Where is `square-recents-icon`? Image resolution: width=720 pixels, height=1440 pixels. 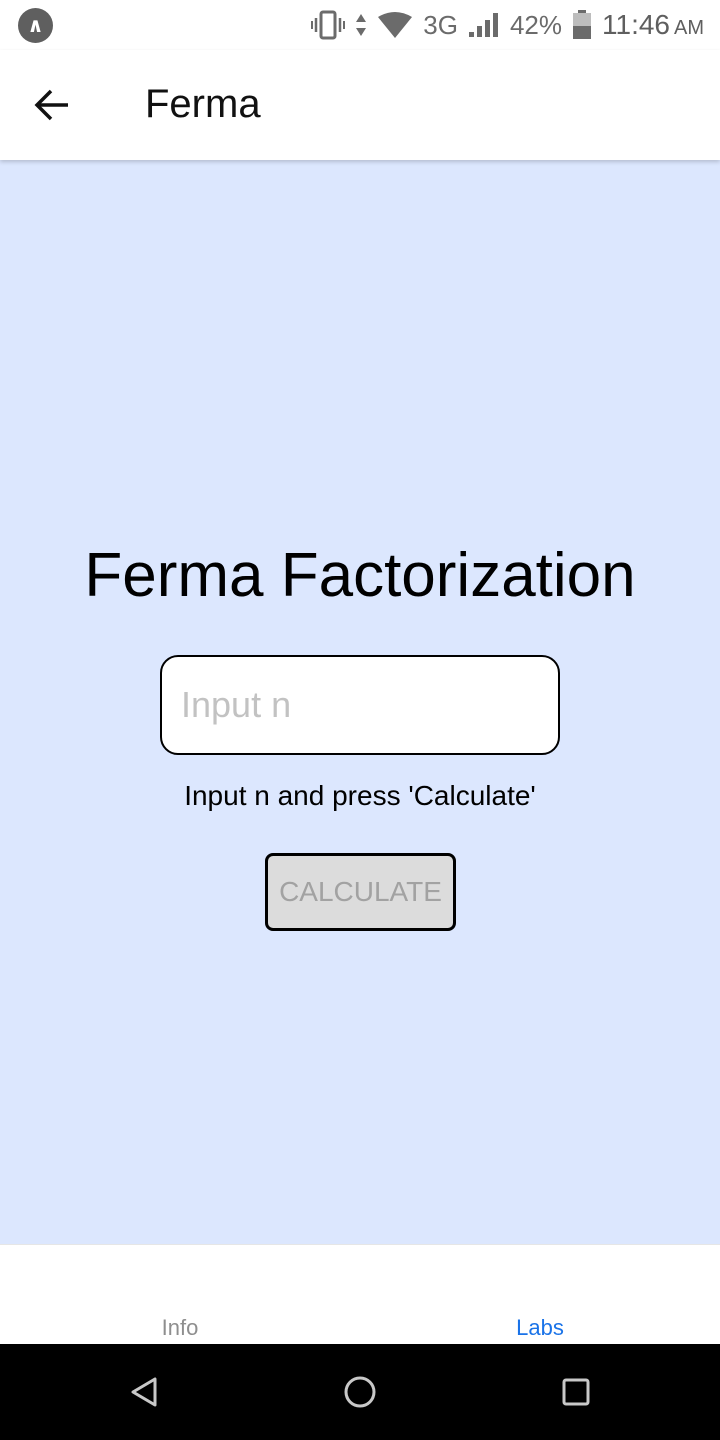 square-recents-icon is located at coordinates (576, 1392).